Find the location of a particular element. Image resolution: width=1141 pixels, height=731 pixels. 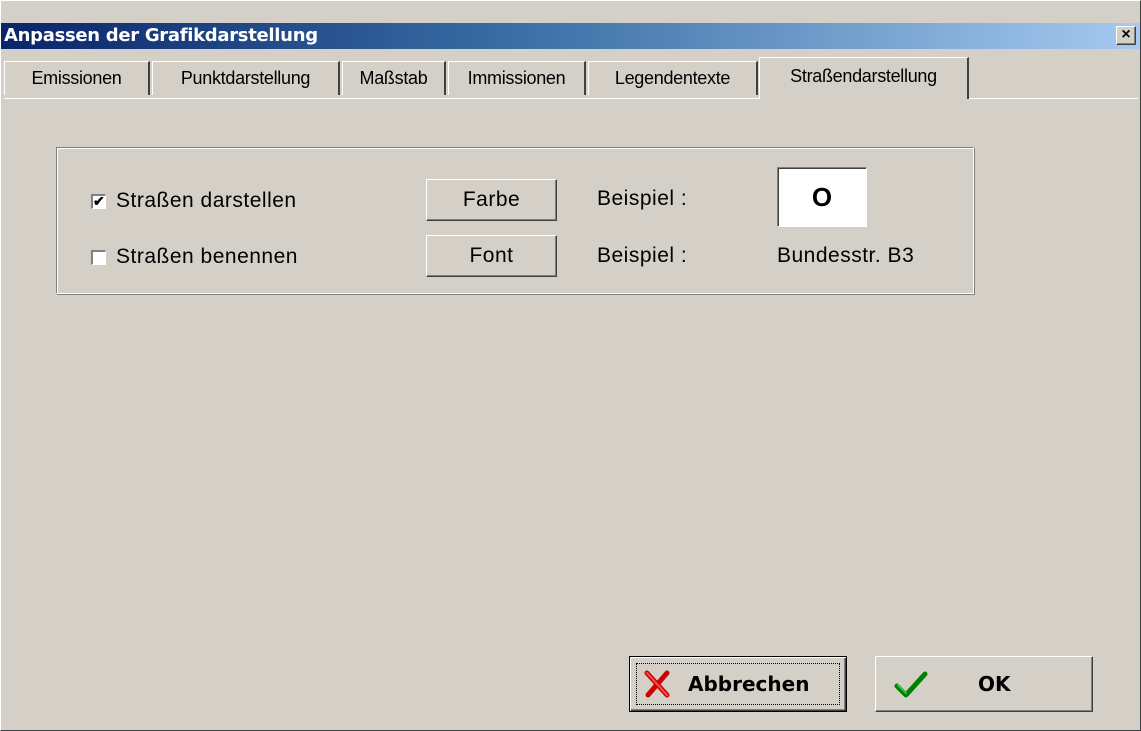

ok-label: OK is located at coordinates (994, 684).